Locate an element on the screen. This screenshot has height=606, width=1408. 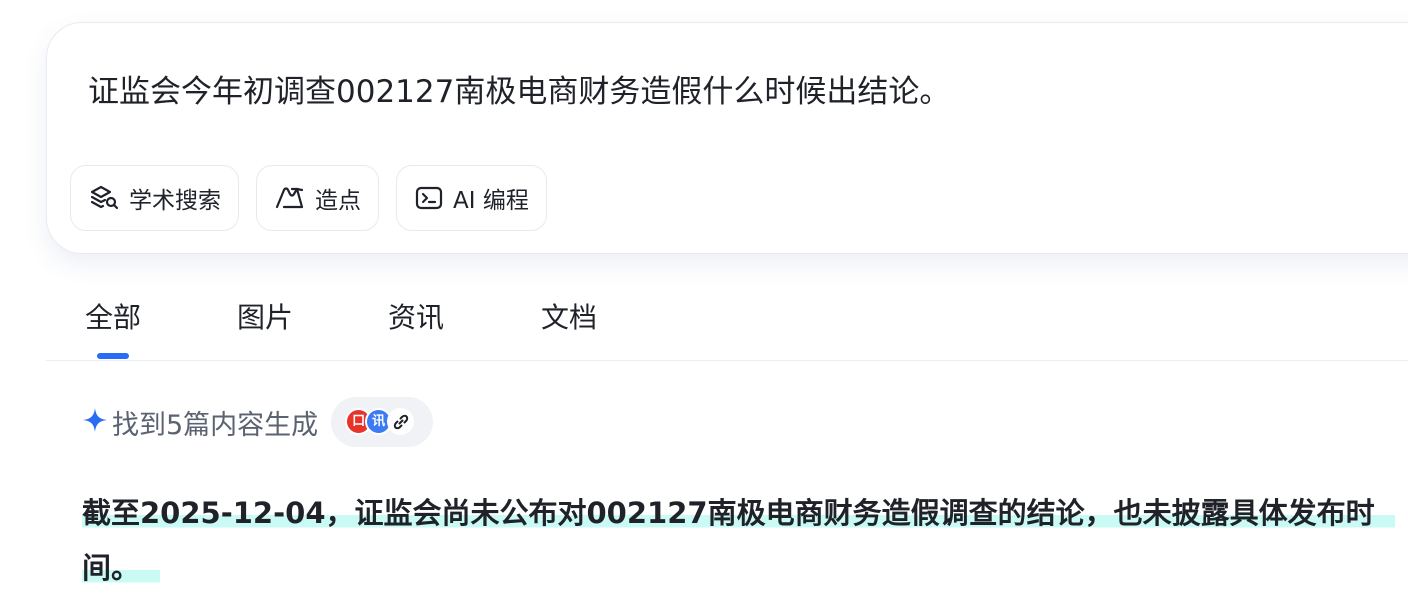
tab-news: 资讯 is located at coordinates (416, 316).